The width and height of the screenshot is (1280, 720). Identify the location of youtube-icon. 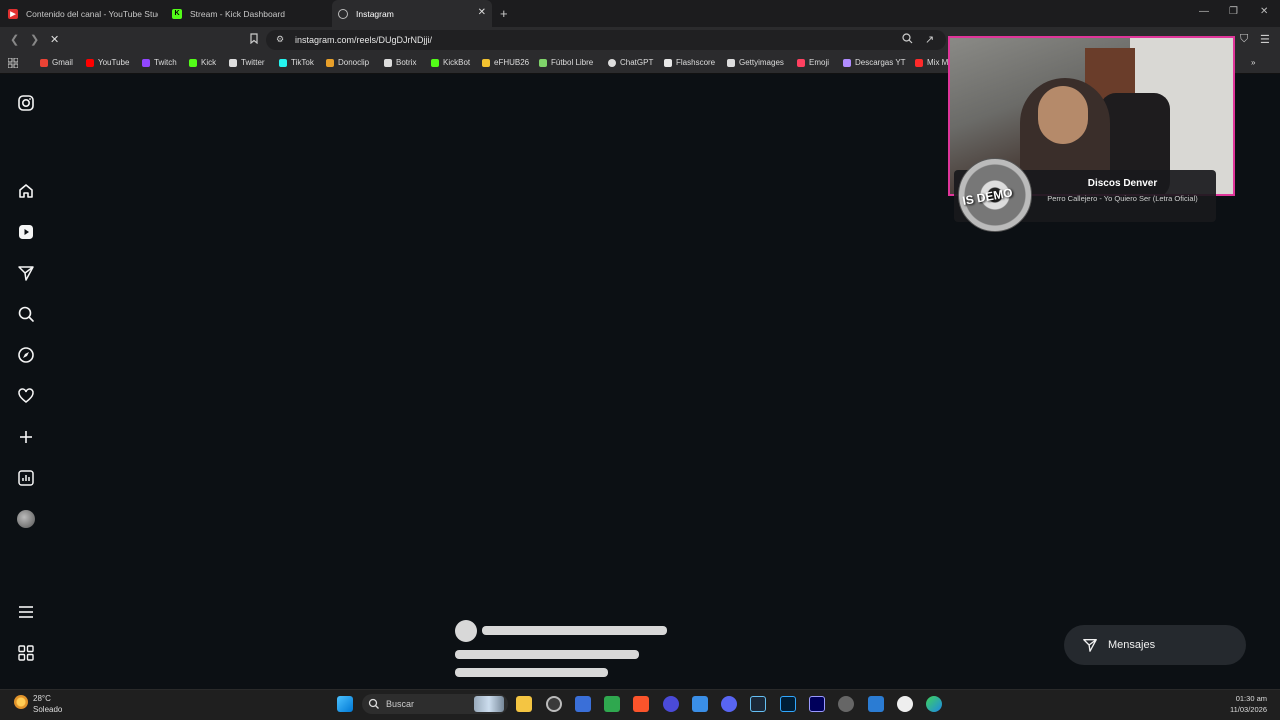
(90, 62).